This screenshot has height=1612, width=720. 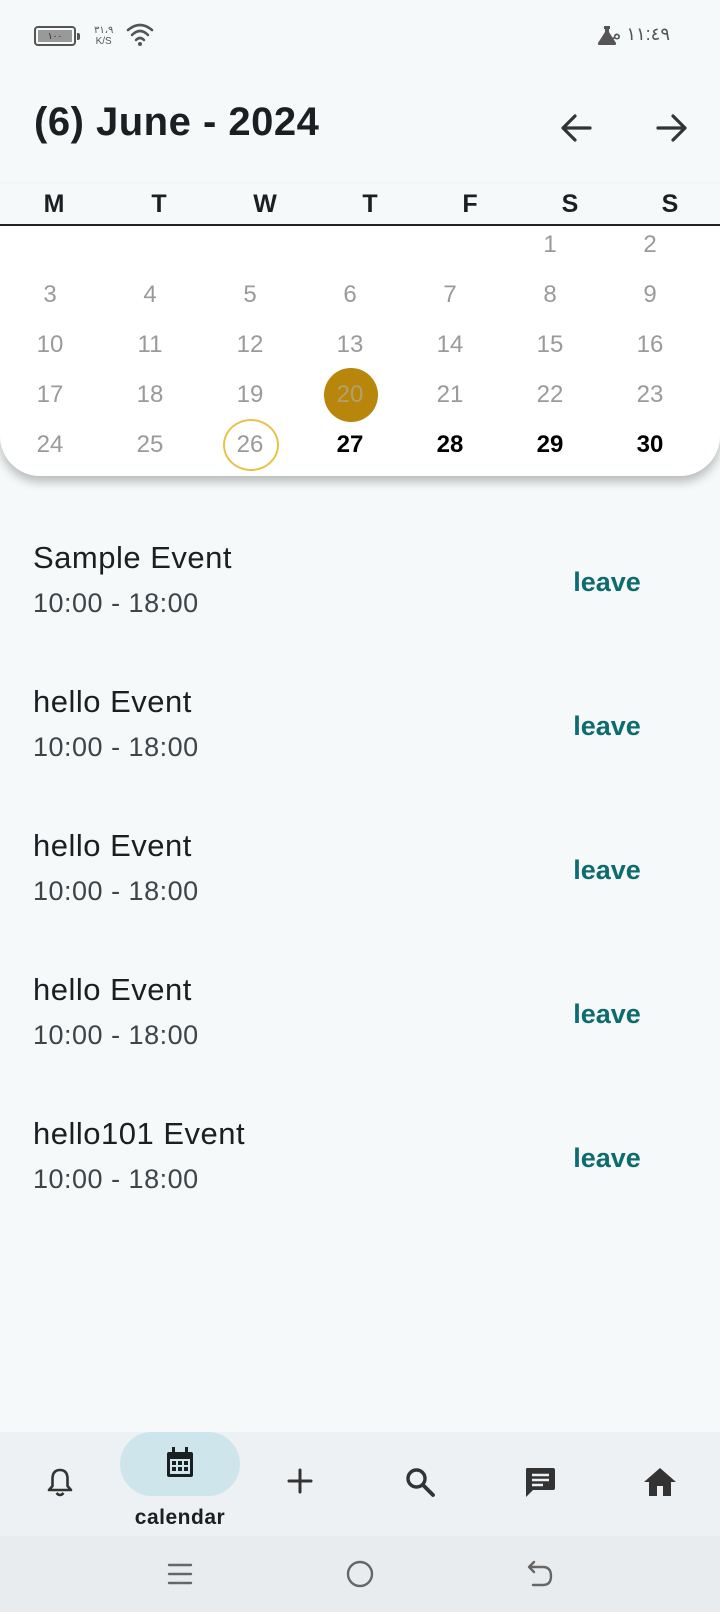 I want to click on calendar-day: 12, so click(x=250, y=345).